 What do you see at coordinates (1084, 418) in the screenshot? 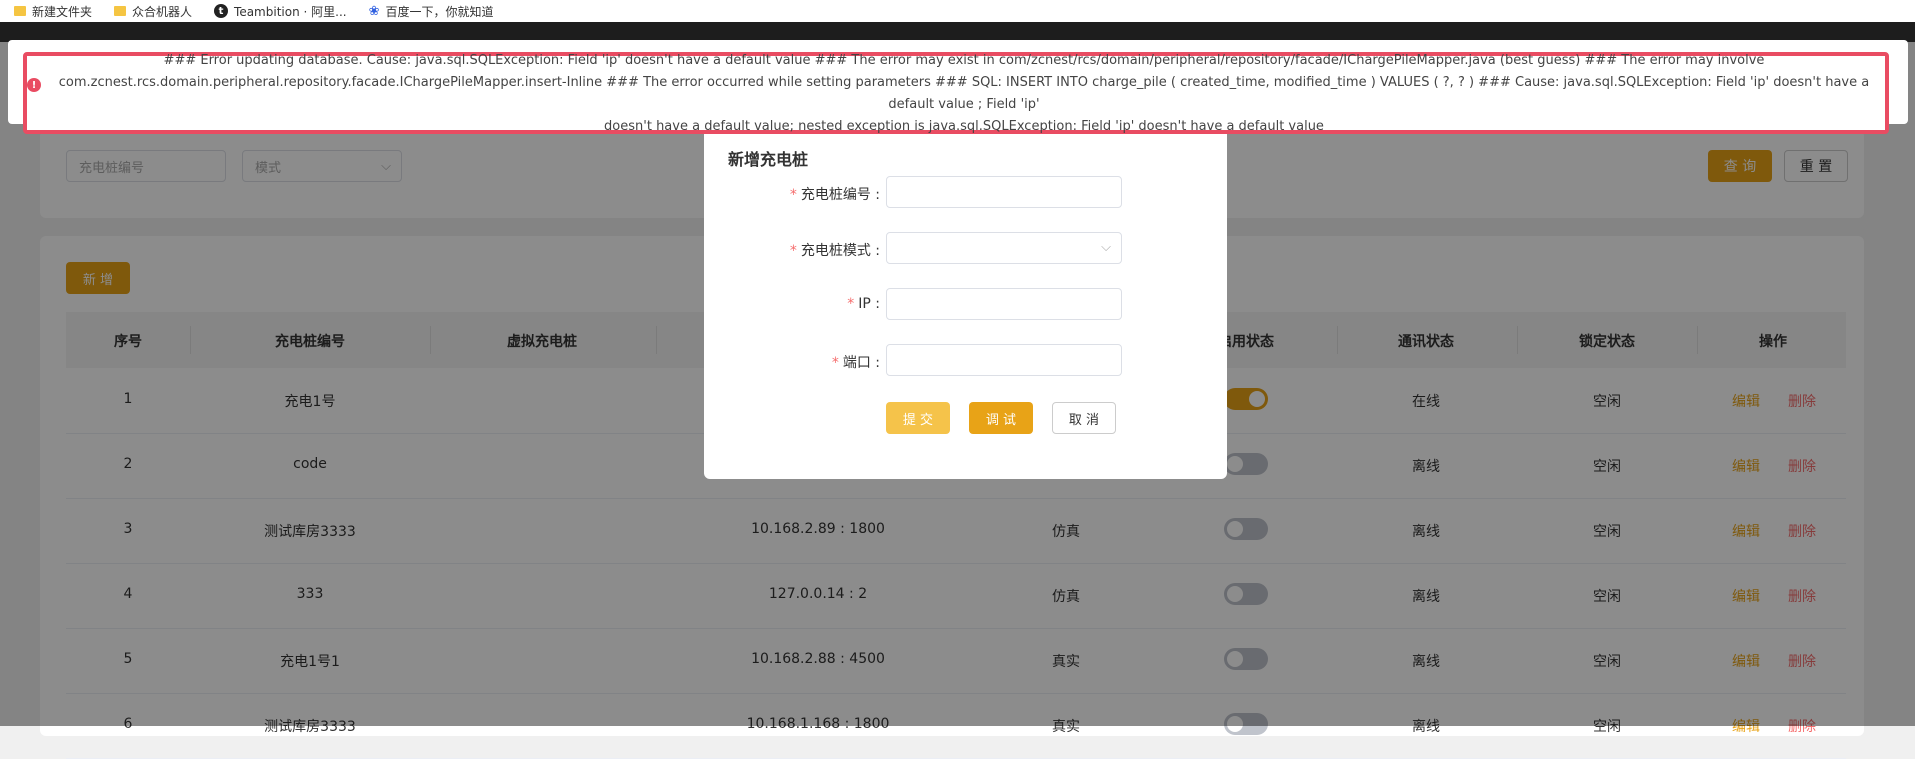
I see `cancel-button: 取 消` at bounding box center [1084, 418].